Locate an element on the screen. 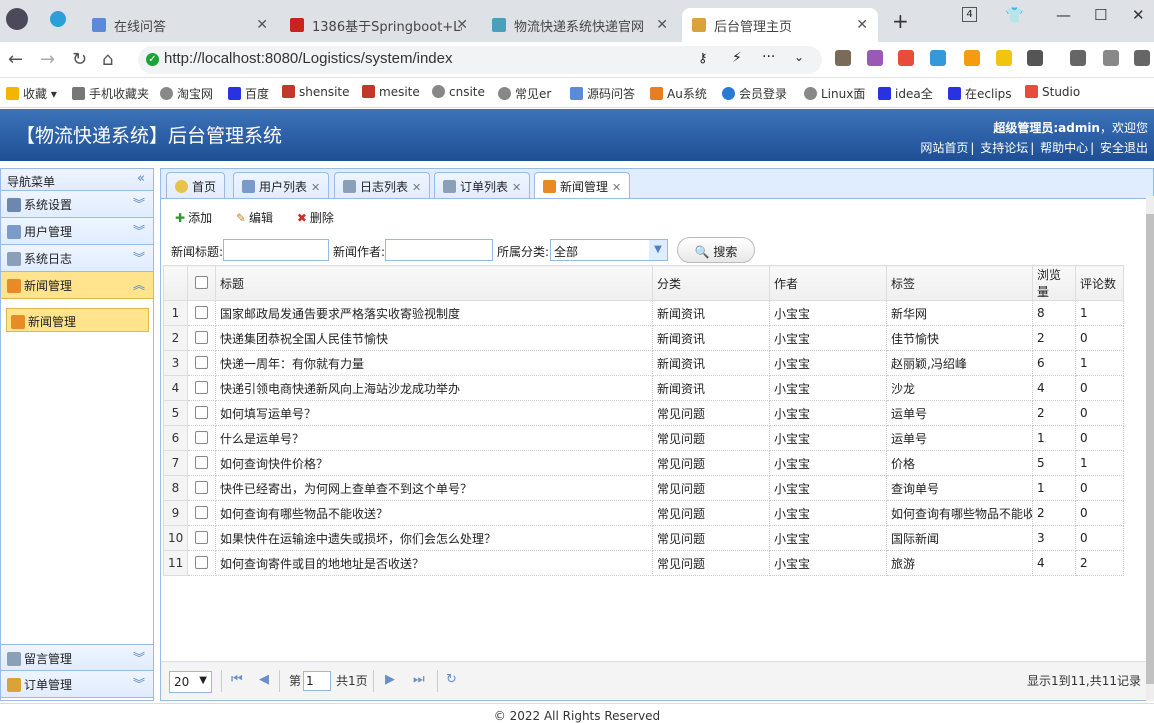 This screenshot has width=1154, height=723. column-header-title: 标题 is located at coordinates (434, 283).